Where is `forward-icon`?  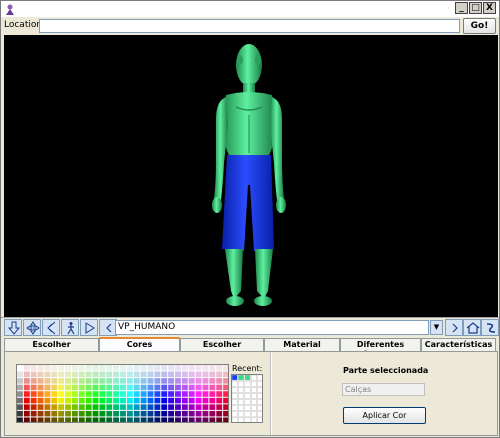 forward-icon is located at coordinates (89, 327).